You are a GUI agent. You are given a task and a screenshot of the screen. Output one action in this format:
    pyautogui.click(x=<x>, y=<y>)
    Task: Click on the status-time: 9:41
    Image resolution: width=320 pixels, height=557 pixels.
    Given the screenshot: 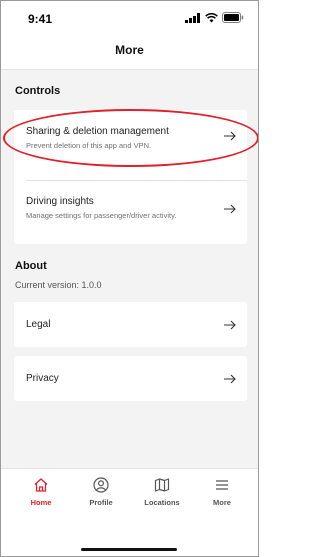 What is the action you would take?
    pyautogui.click(x=40, y=19)
    